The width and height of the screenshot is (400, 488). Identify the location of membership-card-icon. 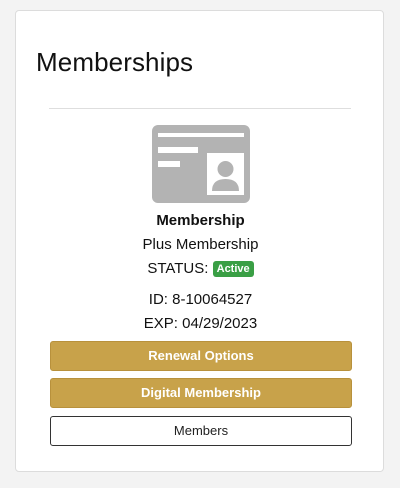
(201, 164).